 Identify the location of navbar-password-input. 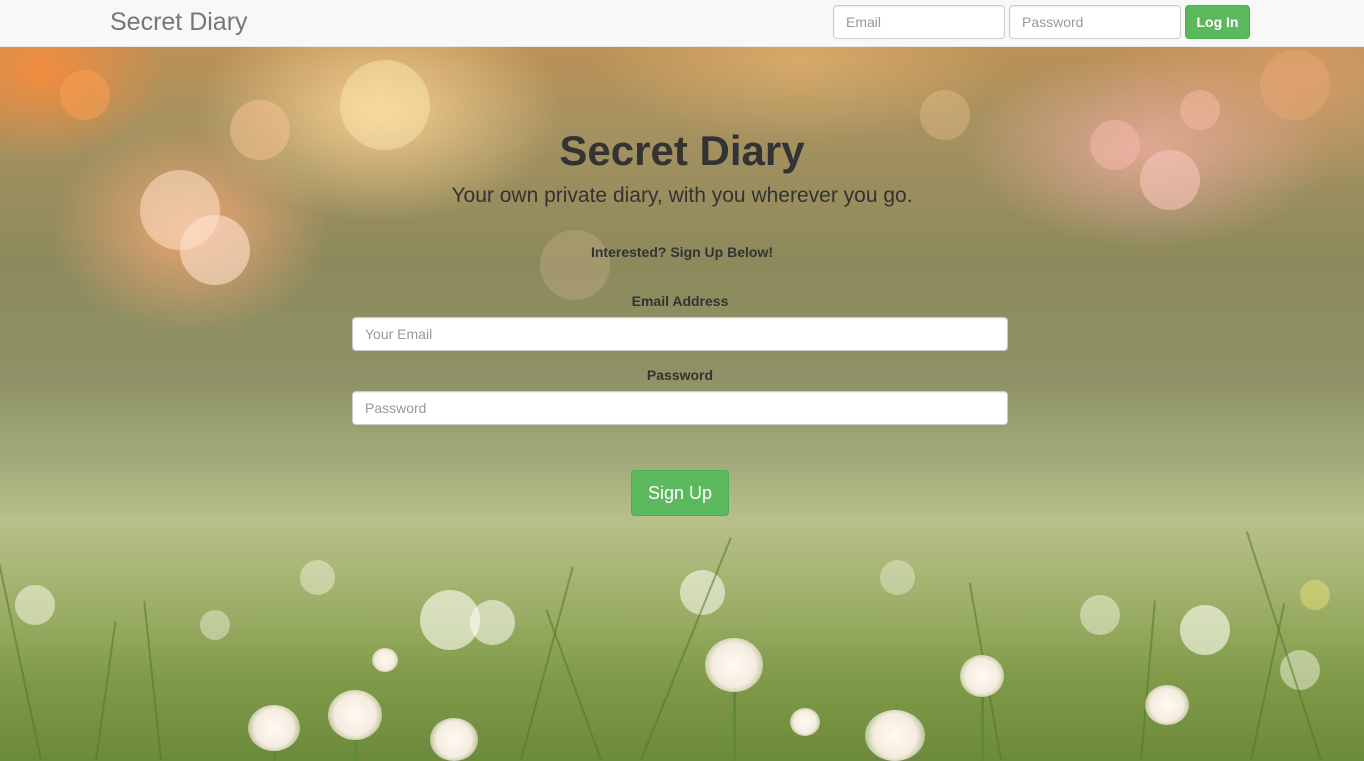
(1095, 22).